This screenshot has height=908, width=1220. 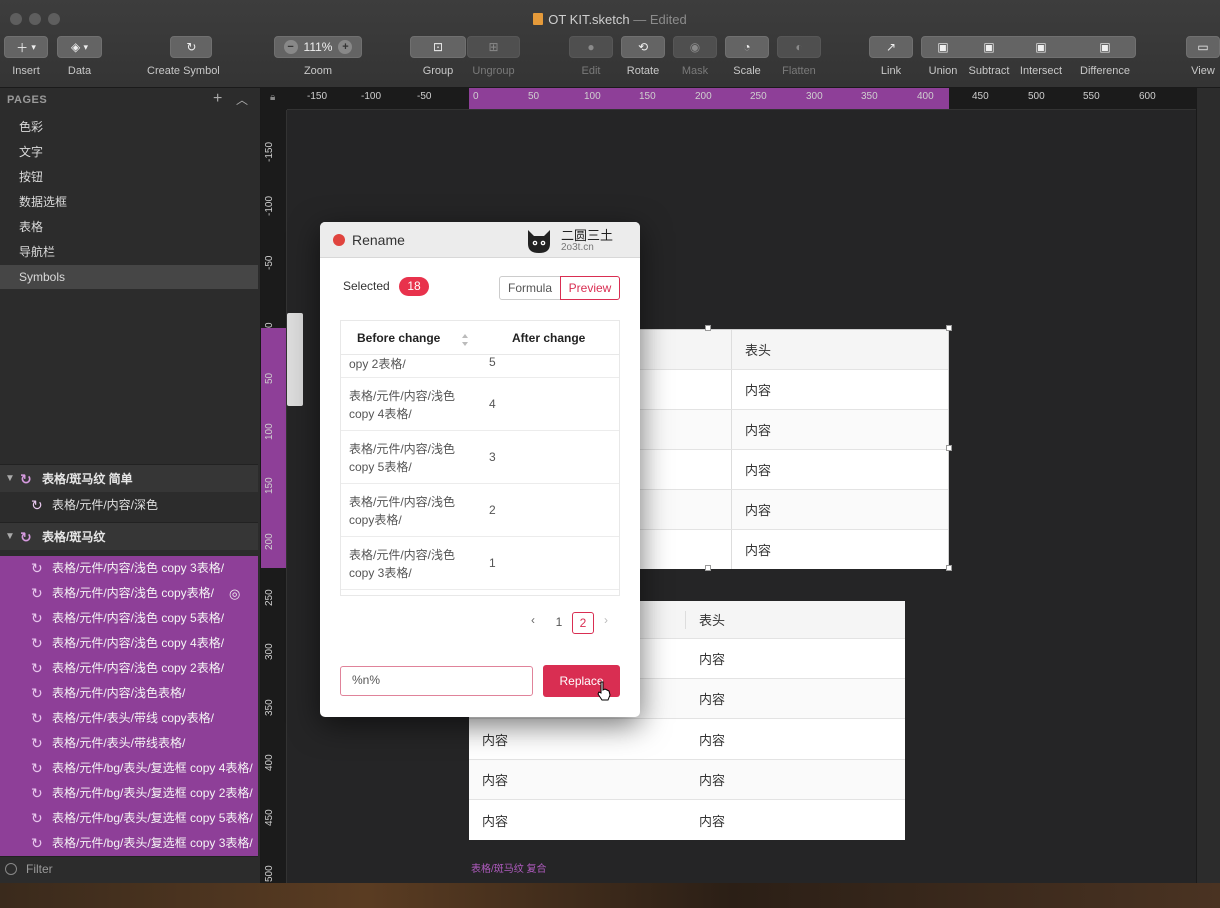 I want to click on edit-tool: ● Edit, so click(x=591, y=56).